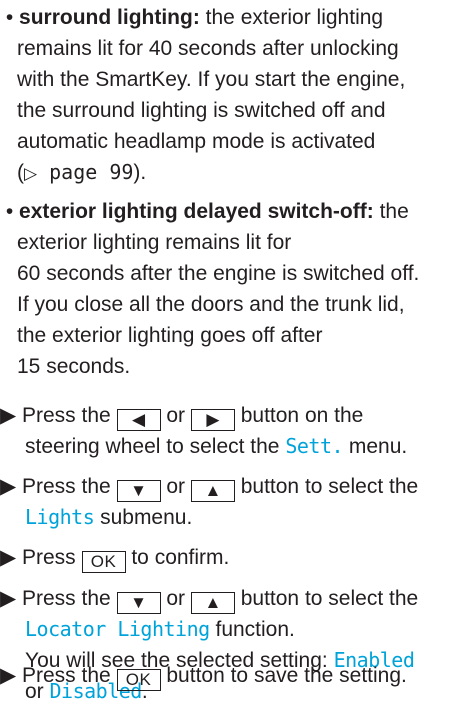 The height and width of the screenshot is (707, 466). I want to click on step-confirm: ▶ Press OK to confirm., so click(115, 559).